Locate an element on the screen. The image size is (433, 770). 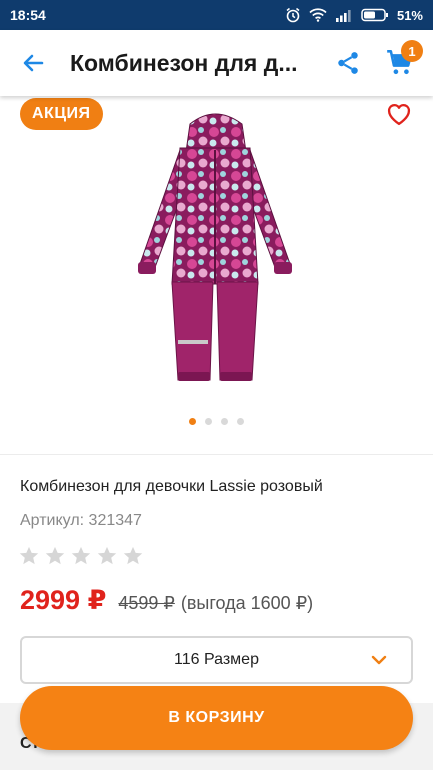
app-bar: Комбинезон для д... 1 is located at coordinates (216, 63).